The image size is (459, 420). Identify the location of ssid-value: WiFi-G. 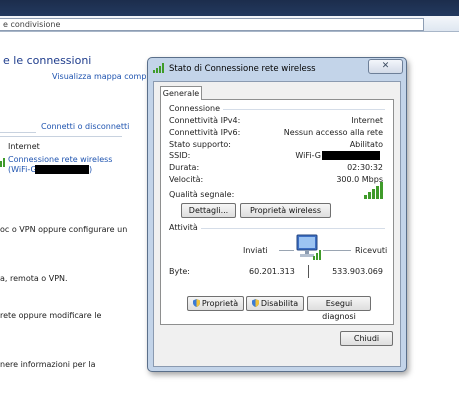
(308, 155).